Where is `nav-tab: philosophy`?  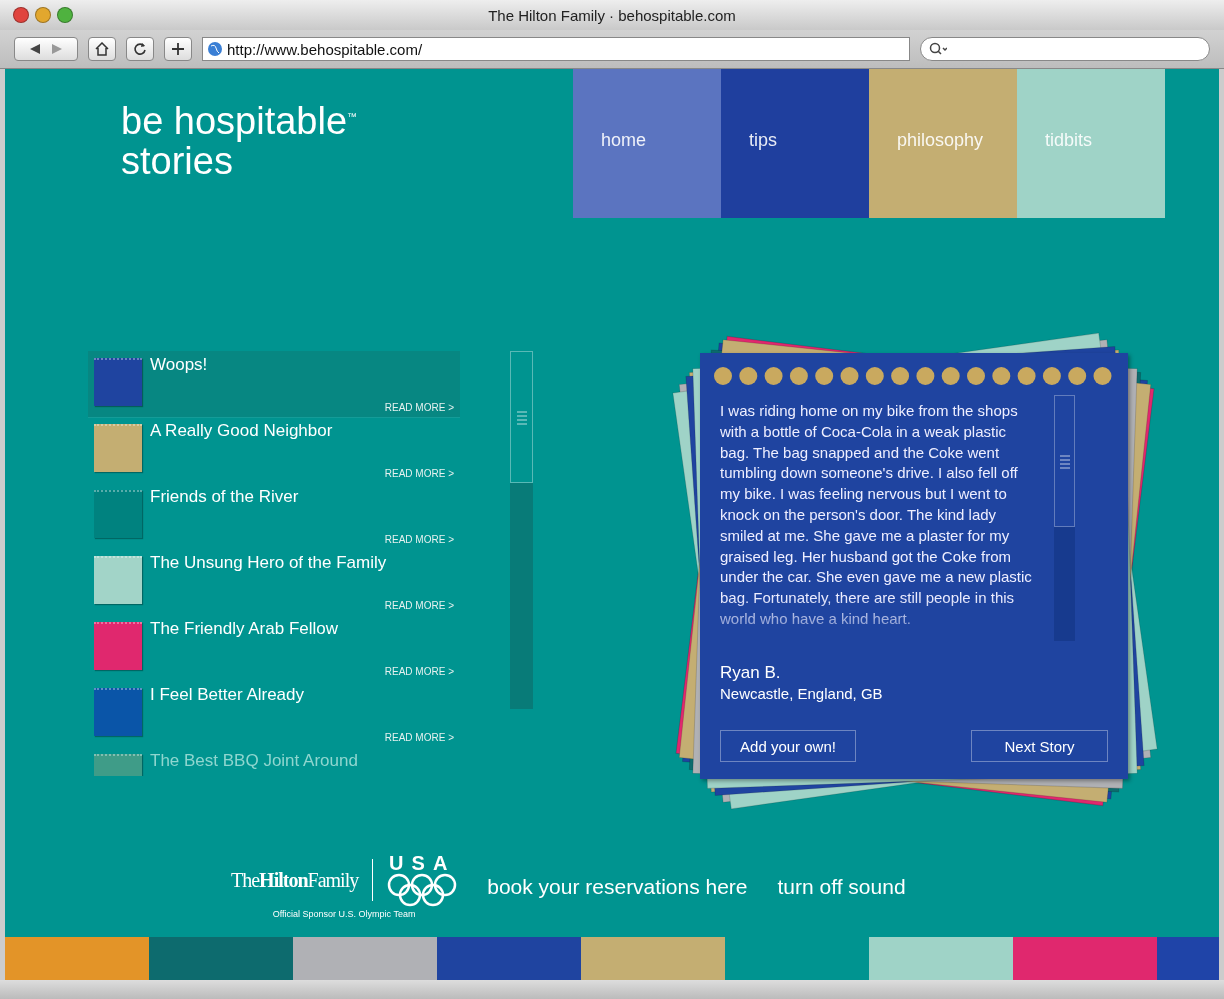 nav-tab: philosophy is located at coordinates (943, 143).